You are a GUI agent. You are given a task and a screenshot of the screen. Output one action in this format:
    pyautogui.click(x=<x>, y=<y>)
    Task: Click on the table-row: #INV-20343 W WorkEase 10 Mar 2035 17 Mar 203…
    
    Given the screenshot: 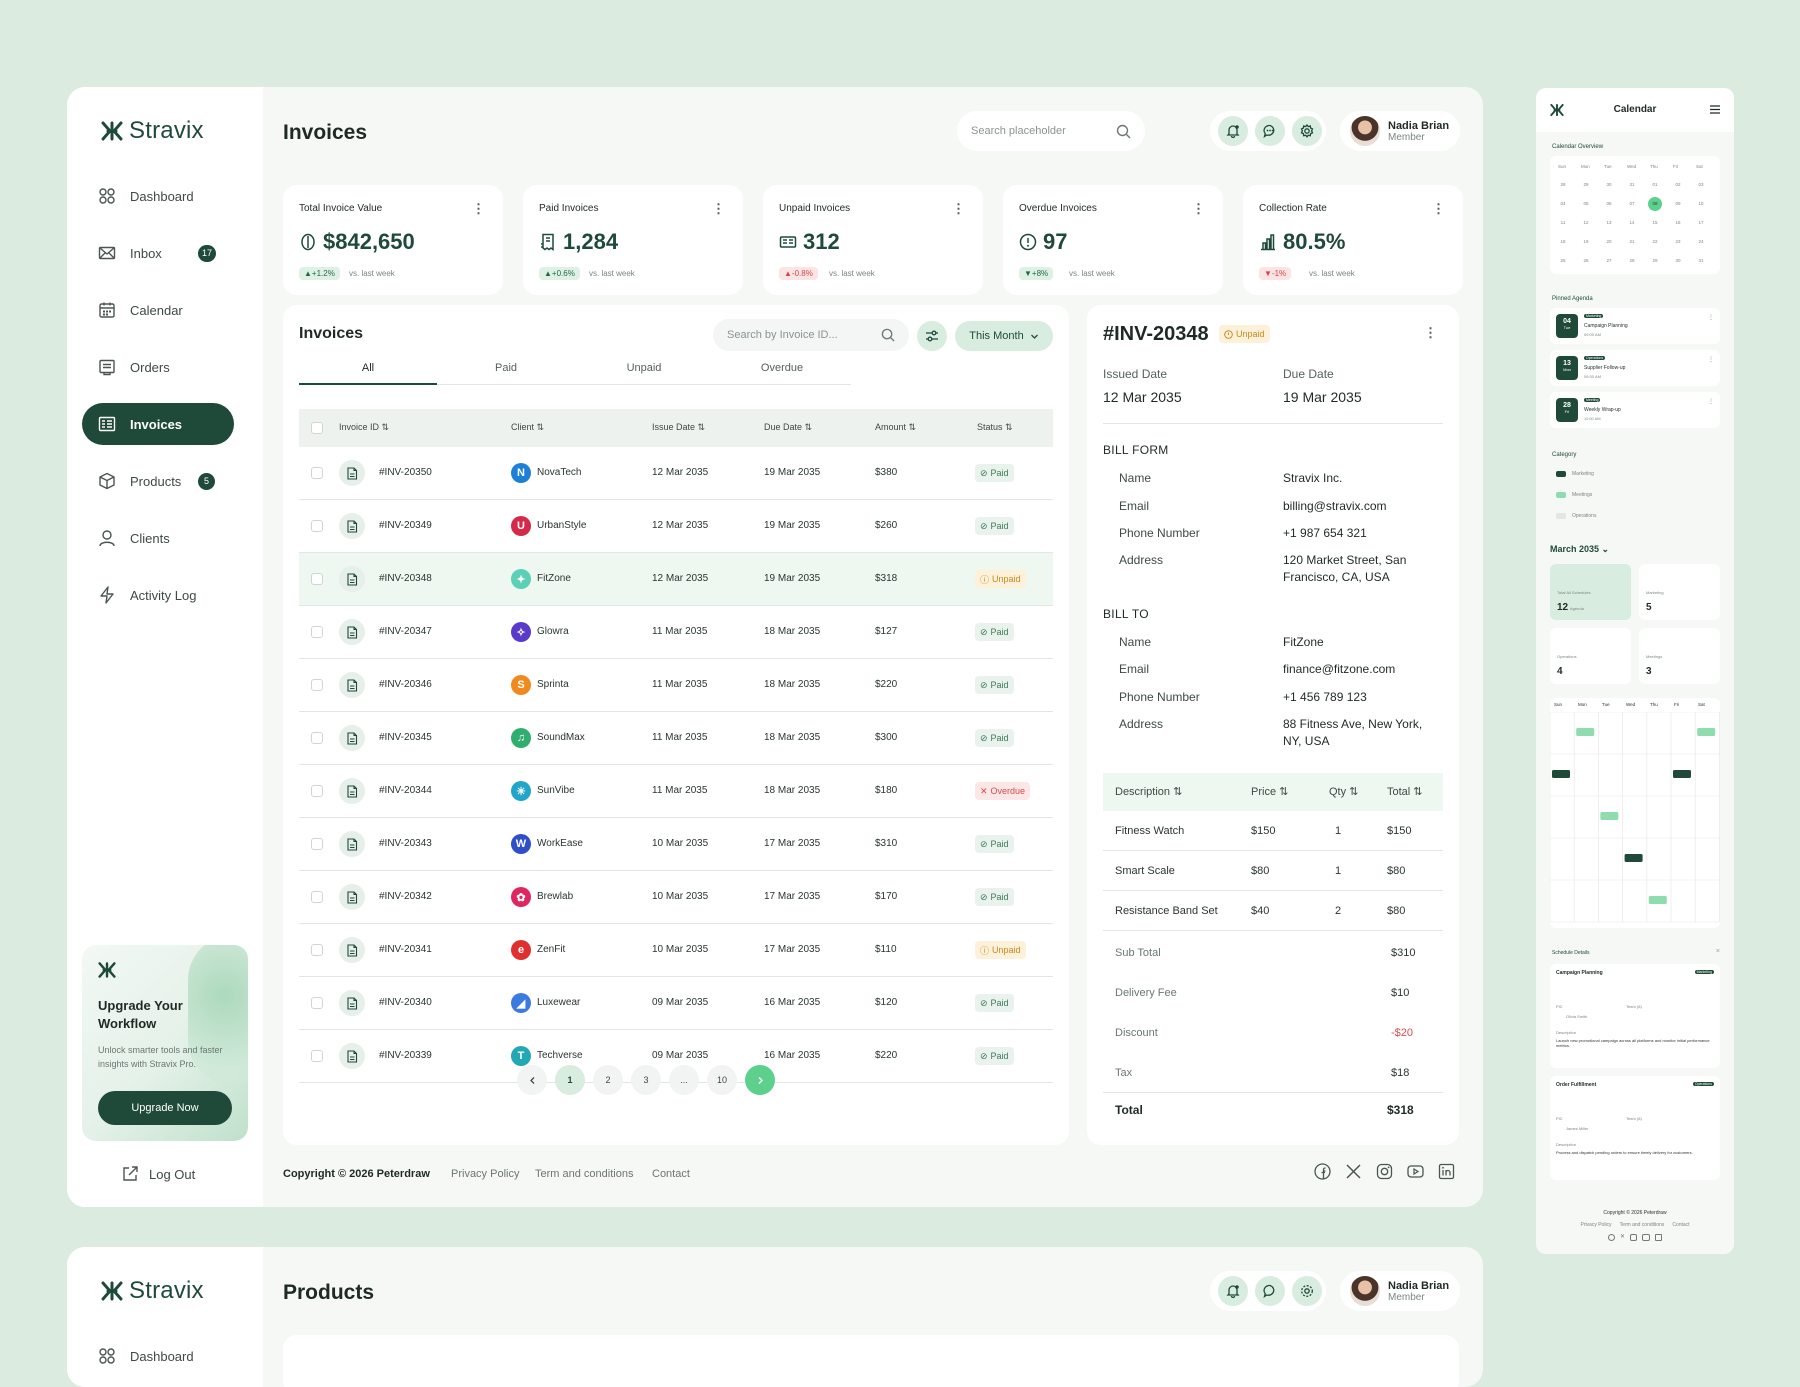 What is the action you would take?
    pyautogui.click(x=676, y=844)
    